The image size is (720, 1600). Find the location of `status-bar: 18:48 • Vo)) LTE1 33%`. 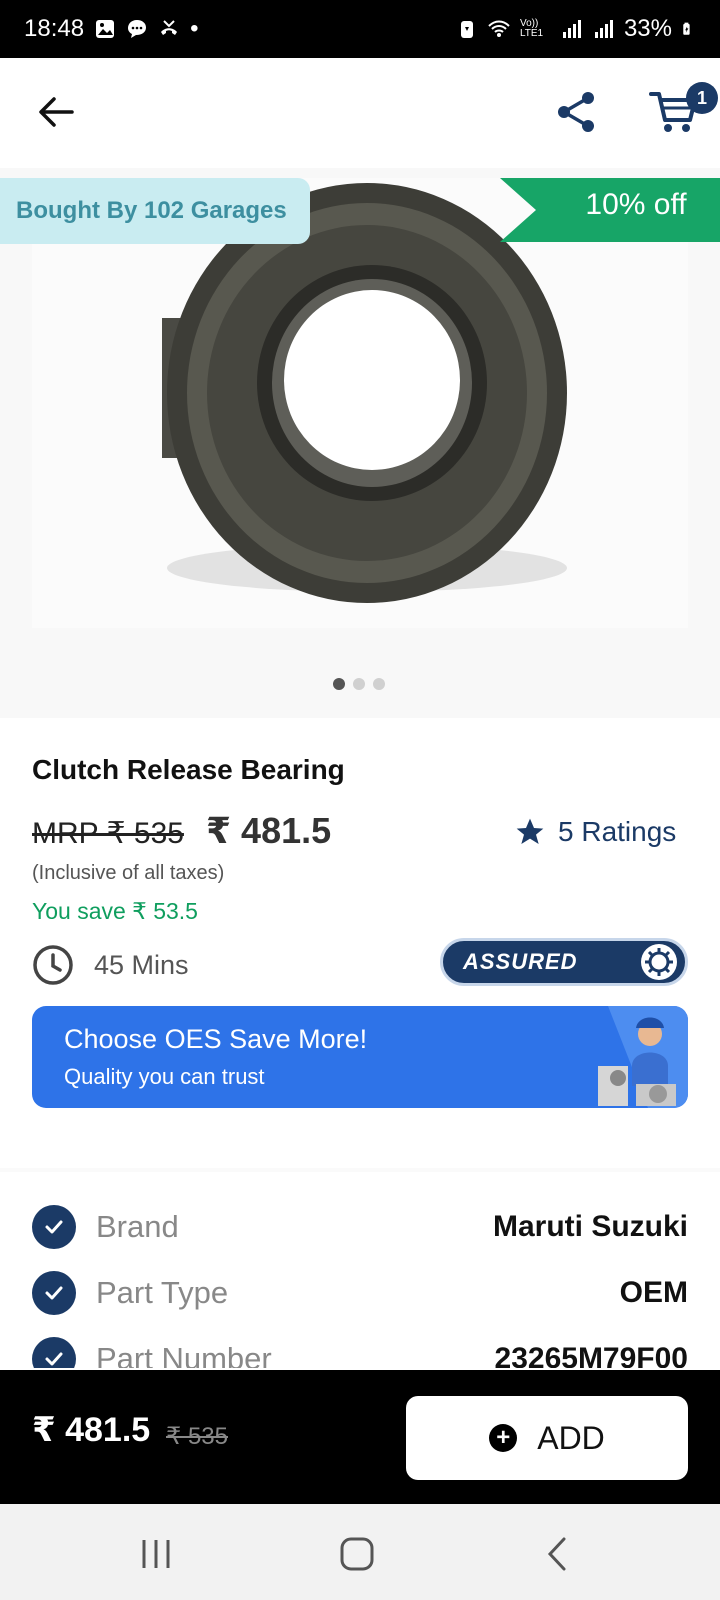

status-bar: 18:48 • Vo)) LTE1 33% is located at coordinates (360, 29).